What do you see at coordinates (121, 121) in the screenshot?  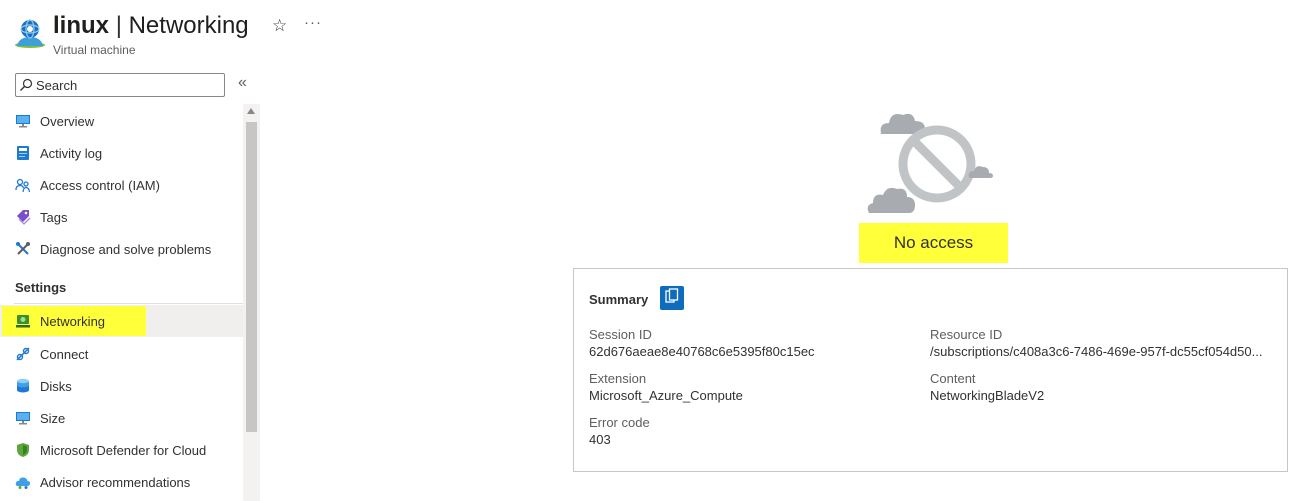 I see `sidebar-item-overview: Overview` at bounding box center [121, 121].